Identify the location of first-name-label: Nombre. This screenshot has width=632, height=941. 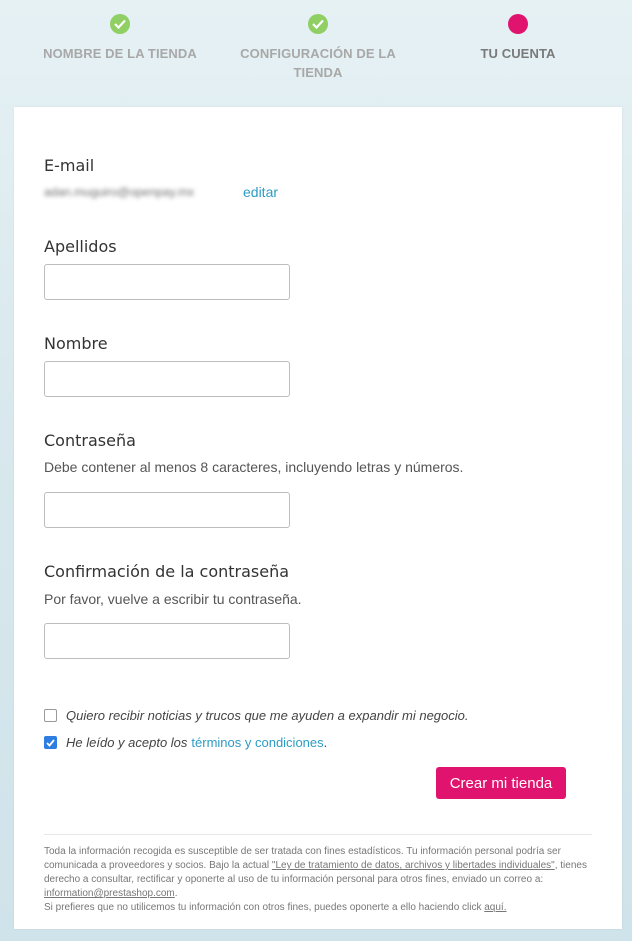
(76, 343).